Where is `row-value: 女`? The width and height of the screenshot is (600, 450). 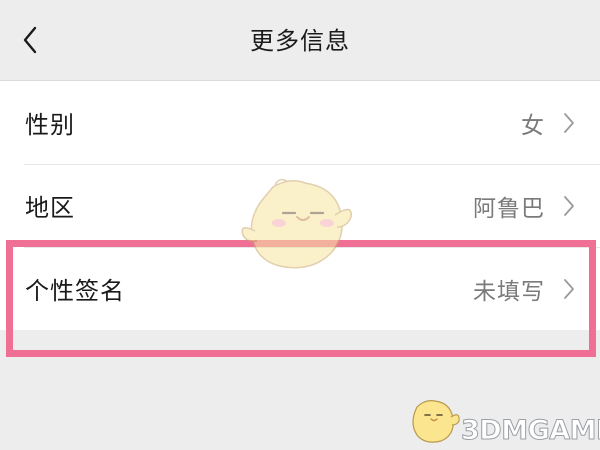
row-value: 女 is located at coordinates (533, 125).